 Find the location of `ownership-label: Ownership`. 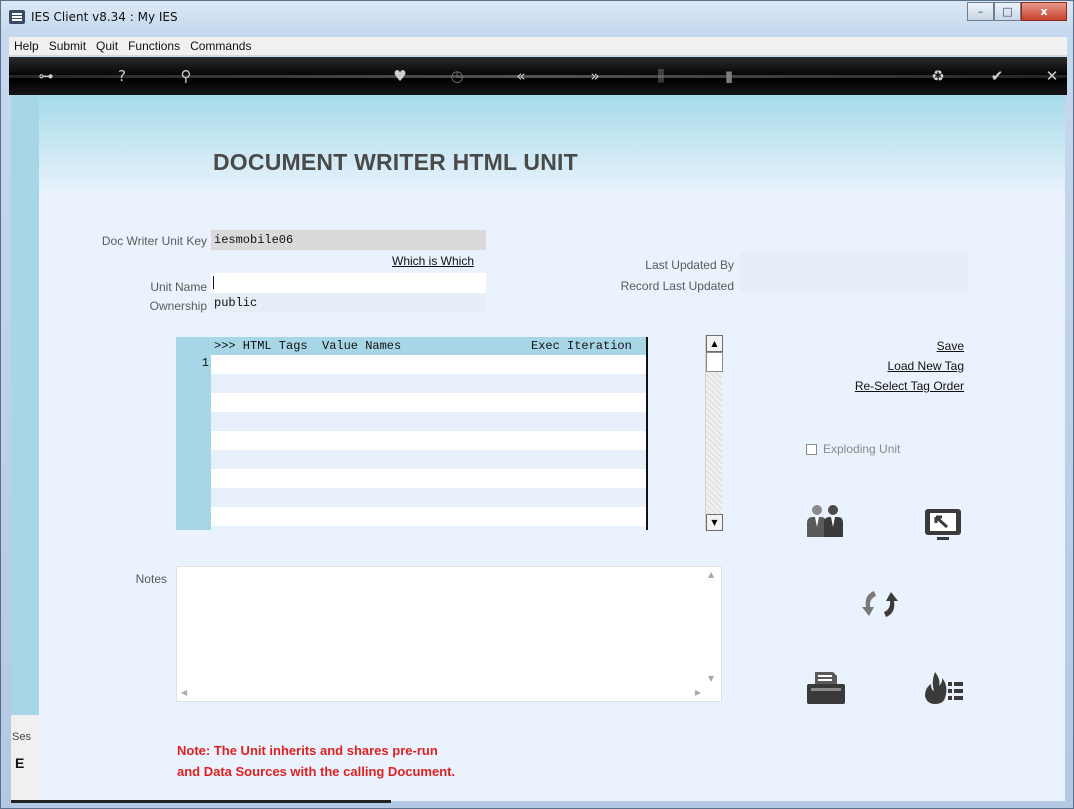

ownership-label: Ownership is located at coordinates (178, 306).